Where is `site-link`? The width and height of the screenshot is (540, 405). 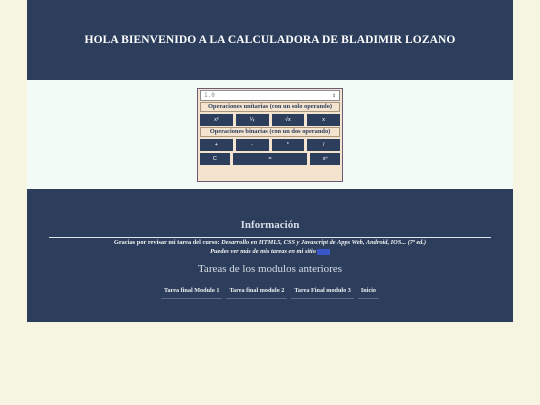
site-link is located at coordinates (323, 251).